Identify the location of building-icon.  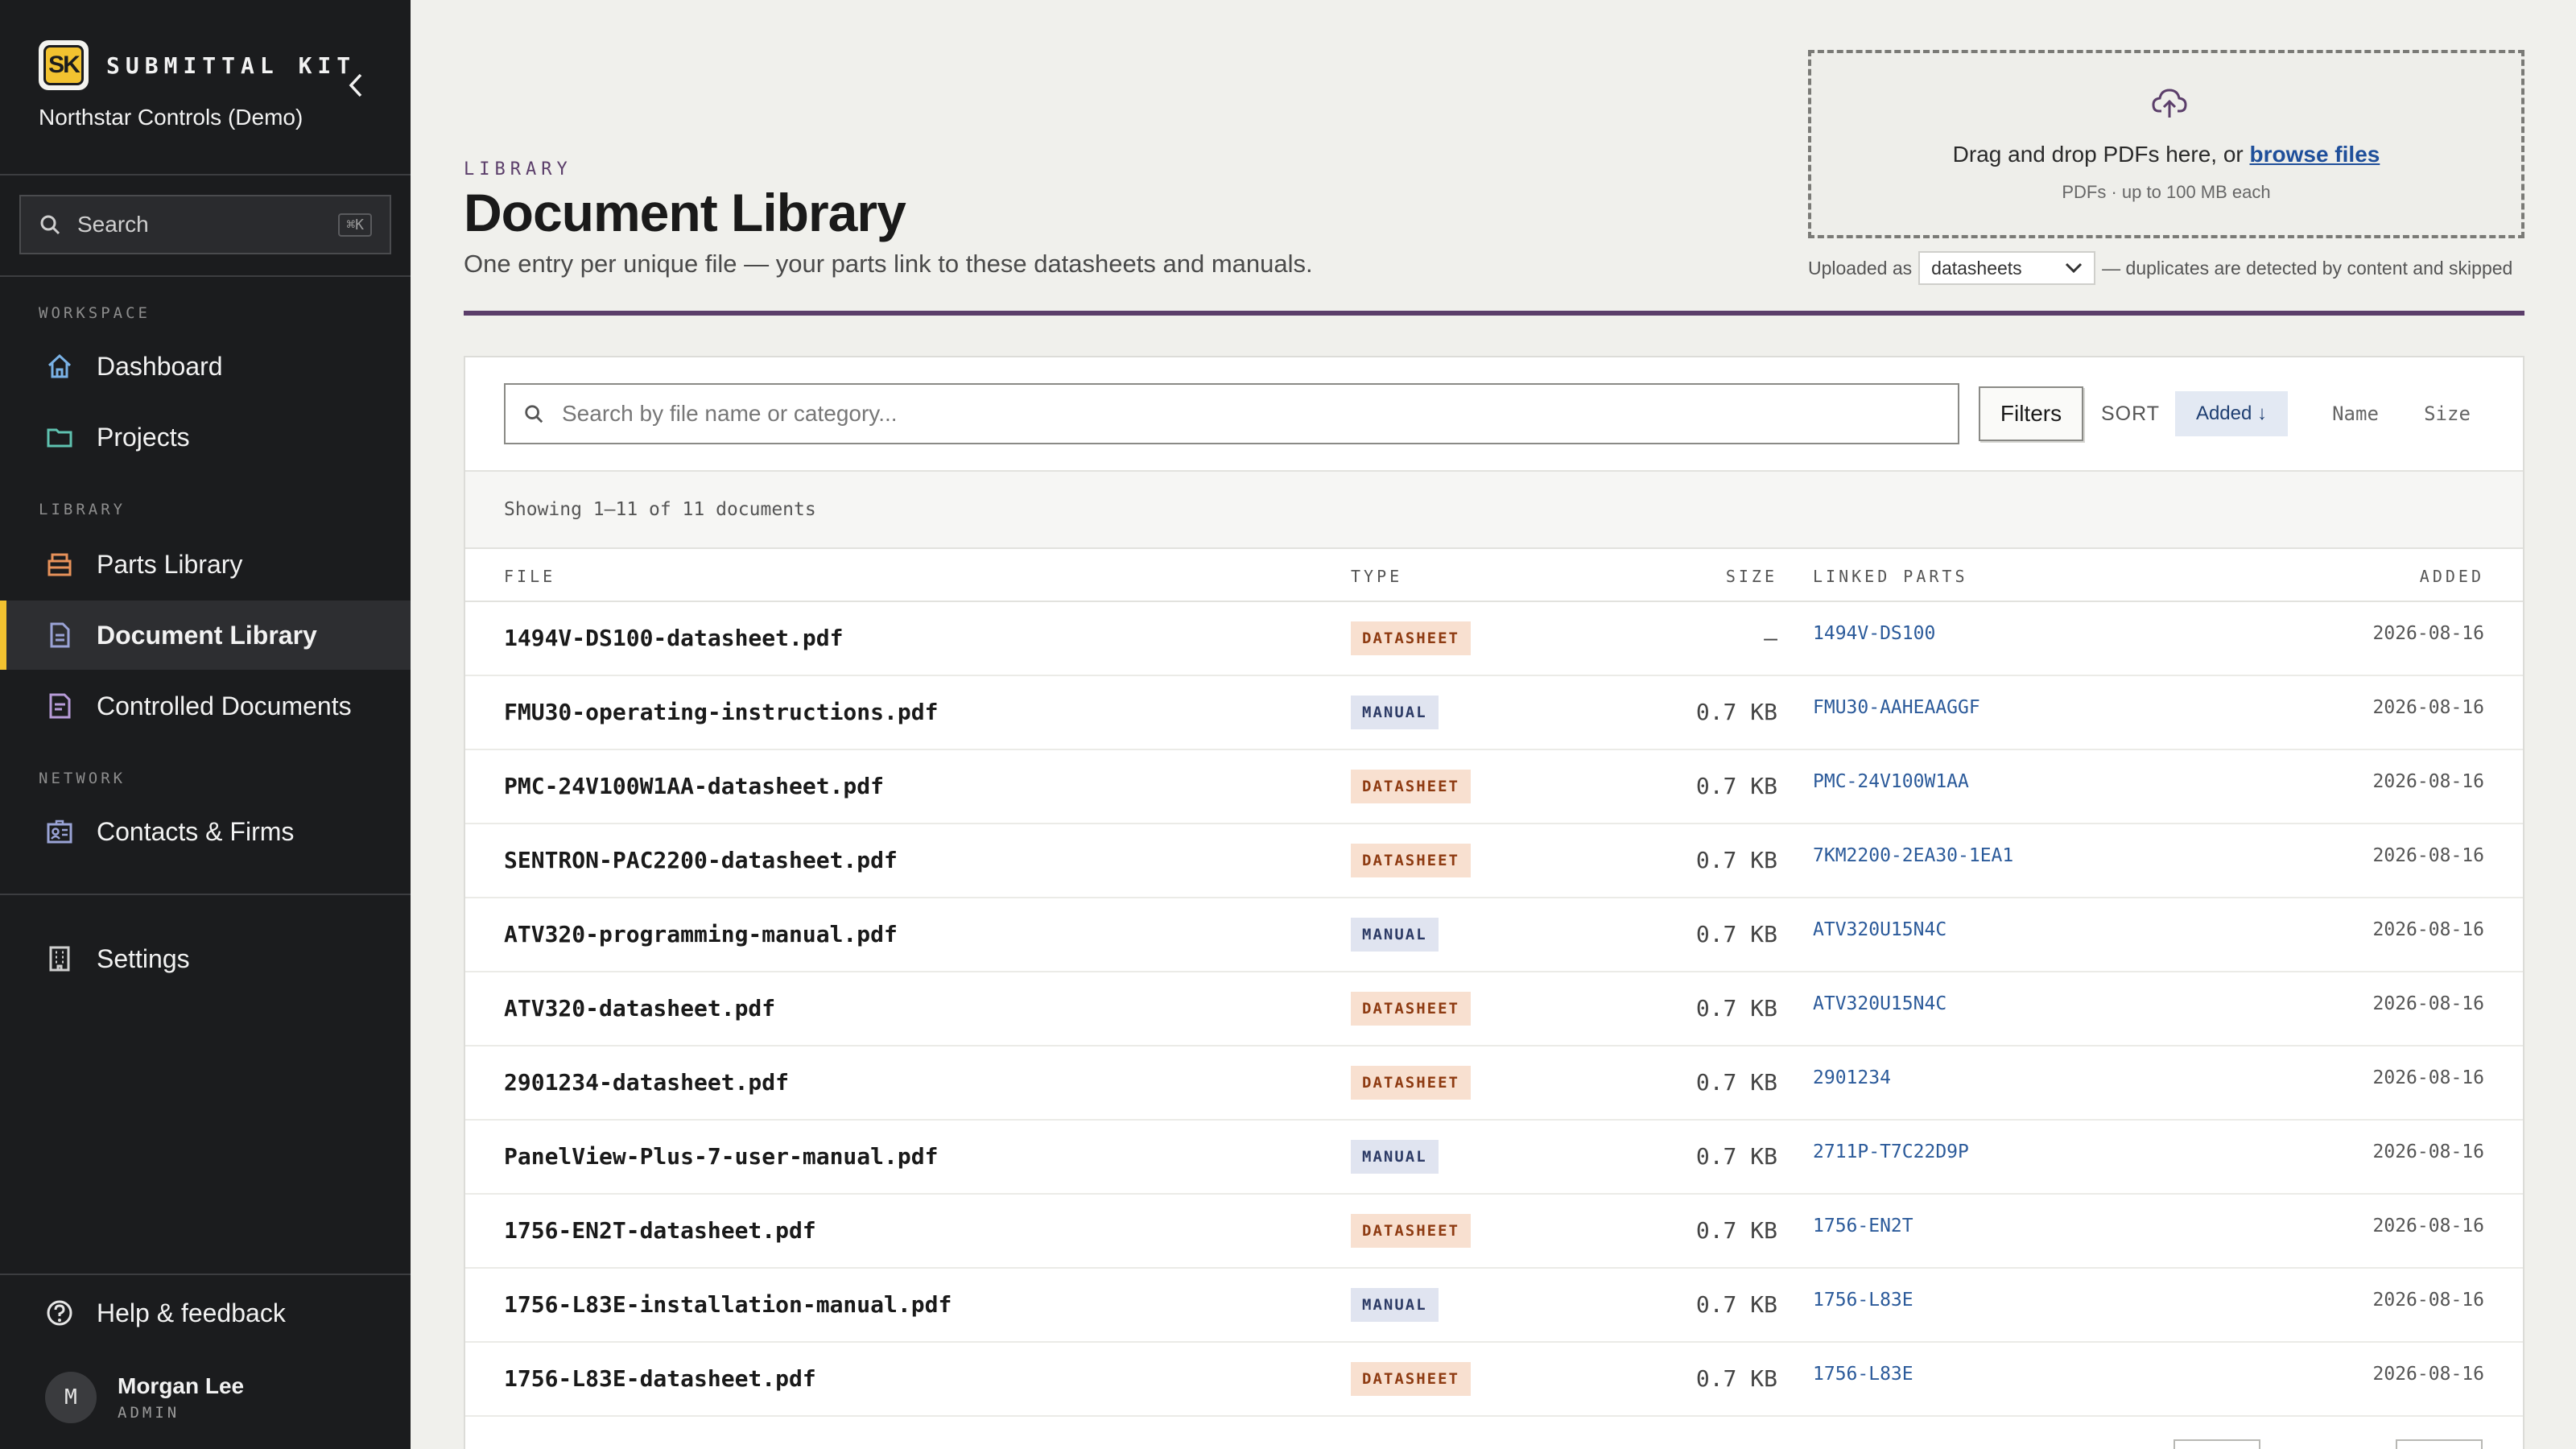
(59, 958).